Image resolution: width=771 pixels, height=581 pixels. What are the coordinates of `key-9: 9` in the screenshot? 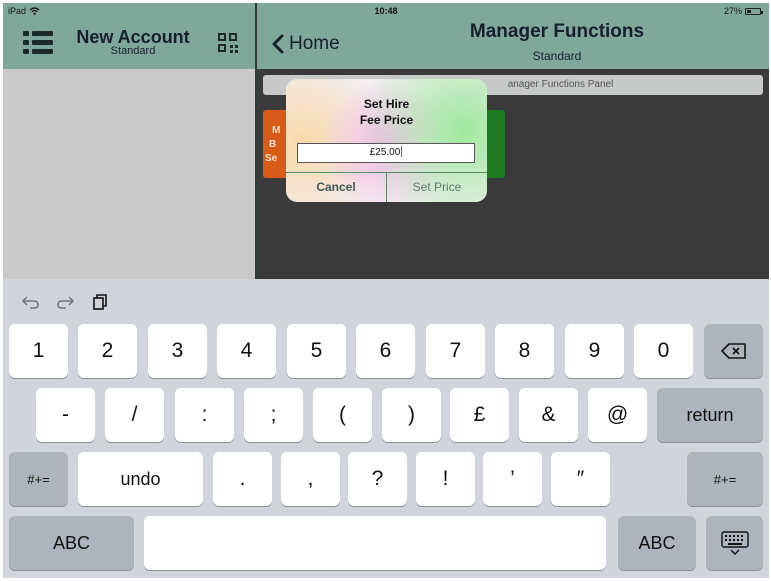 It's located at (594, 351).